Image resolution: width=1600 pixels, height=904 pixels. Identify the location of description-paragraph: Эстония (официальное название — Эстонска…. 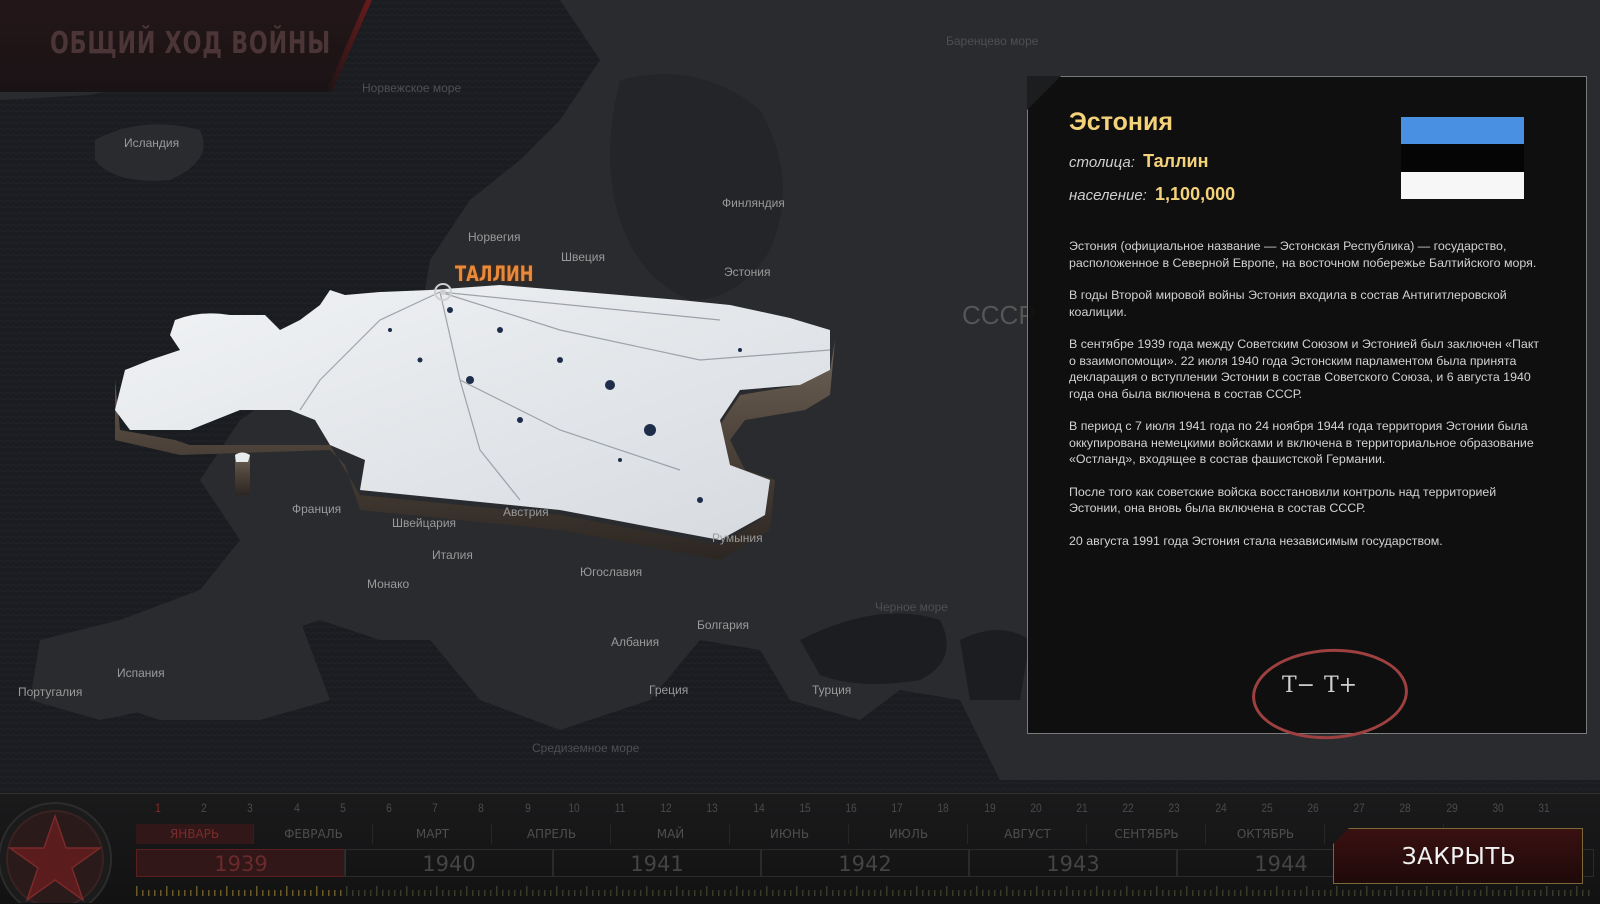
(1303, 254).